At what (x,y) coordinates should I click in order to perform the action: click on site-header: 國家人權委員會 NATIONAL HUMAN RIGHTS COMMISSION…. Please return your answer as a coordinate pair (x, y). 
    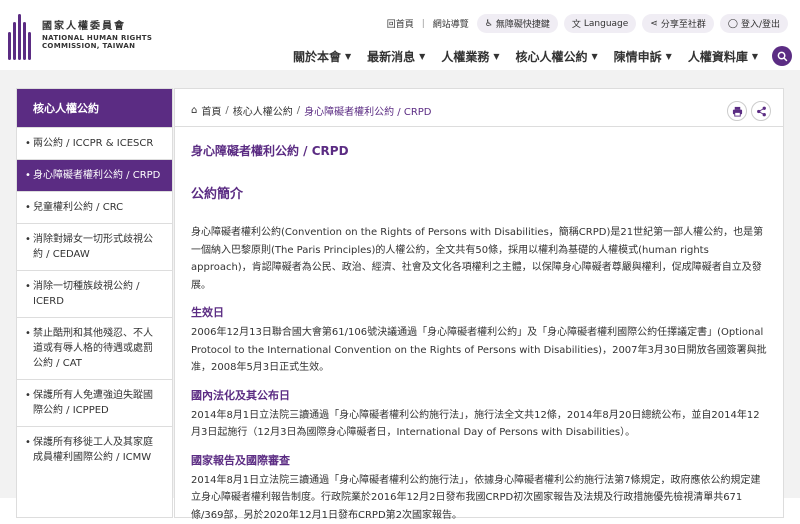
    Looking at the image, I should click on (400, 35).